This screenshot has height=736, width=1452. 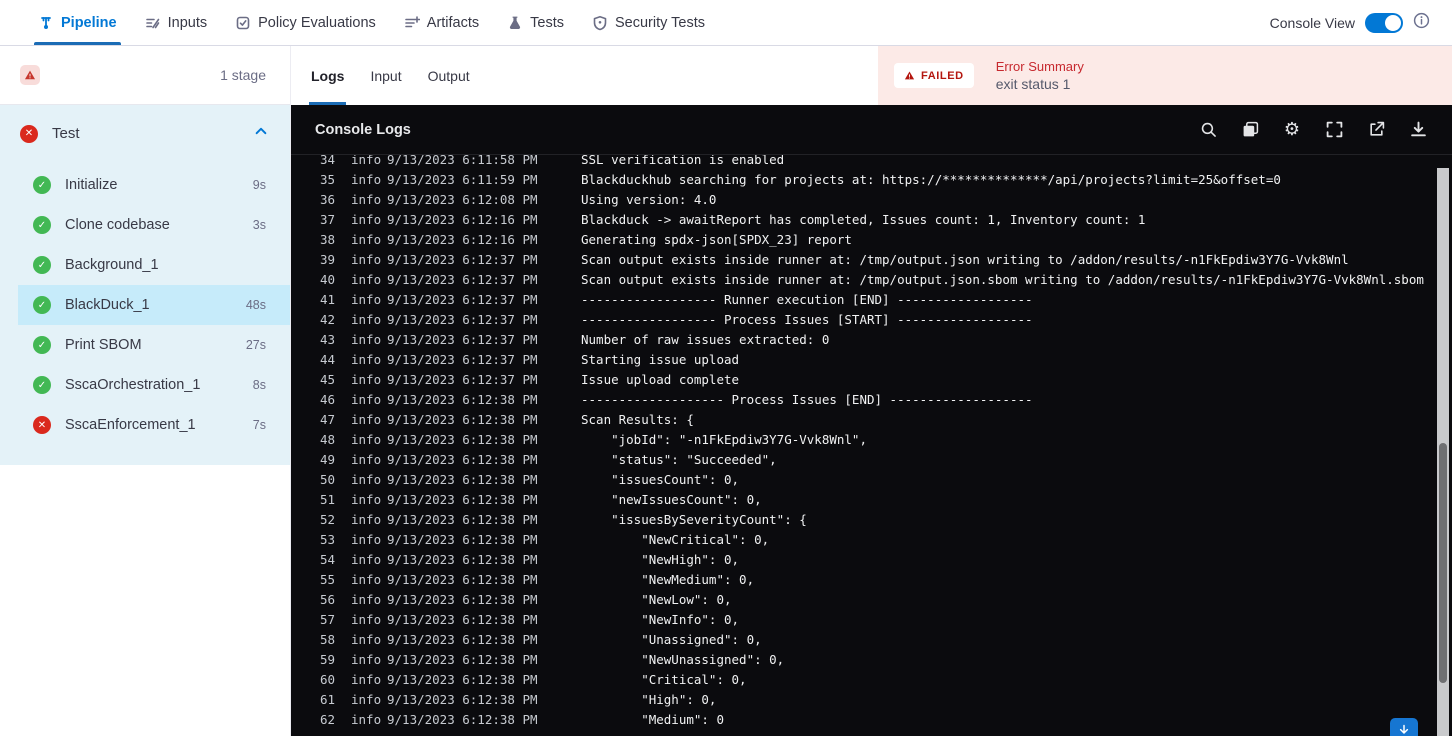 I want to click on tab-tests: Tests, so click(x=535, y=22).